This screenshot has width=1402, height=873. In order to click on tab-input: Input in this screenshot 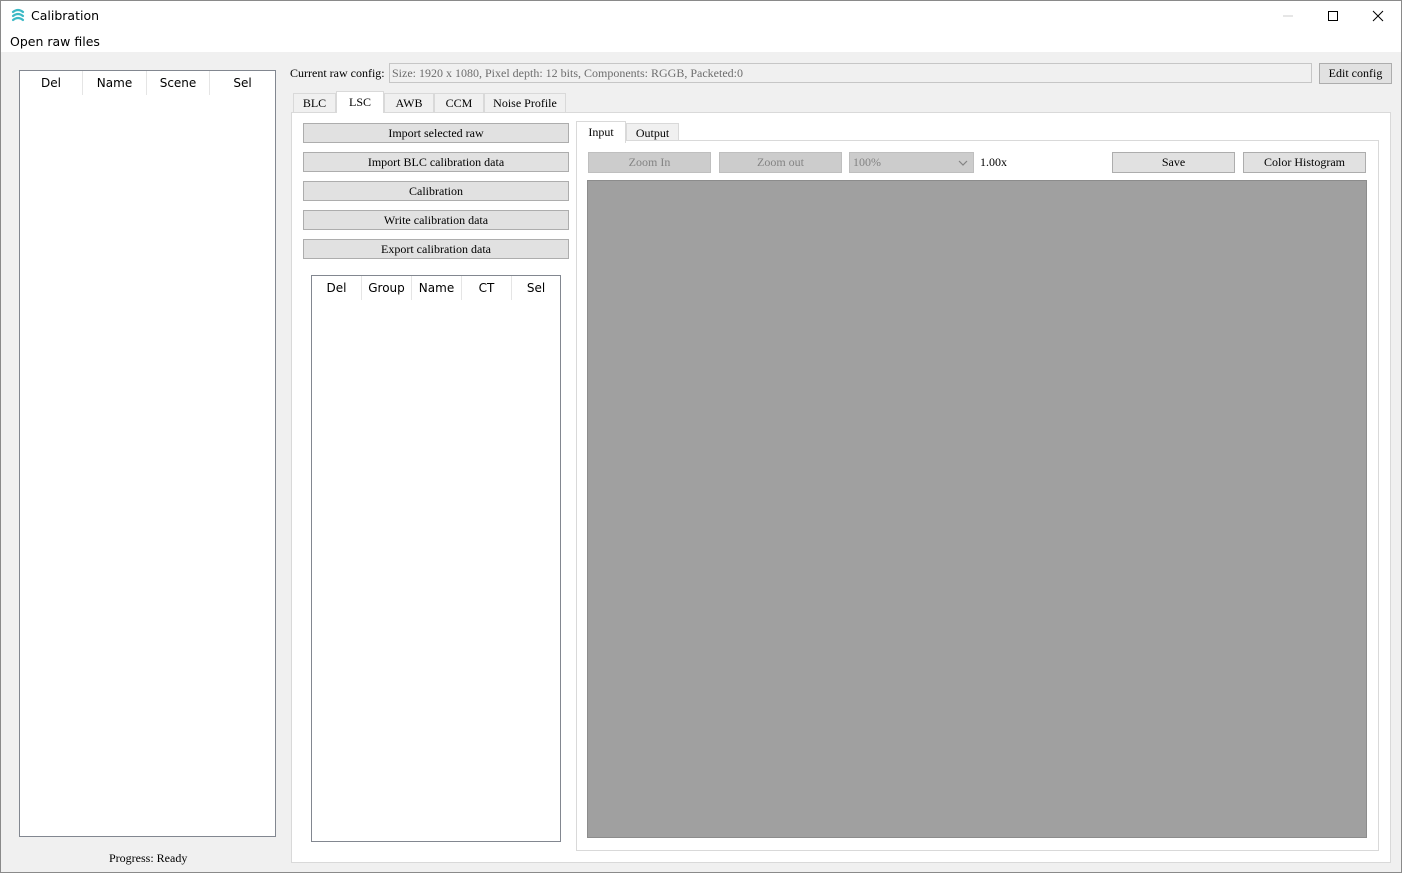, I will do `click(601, 132)`.